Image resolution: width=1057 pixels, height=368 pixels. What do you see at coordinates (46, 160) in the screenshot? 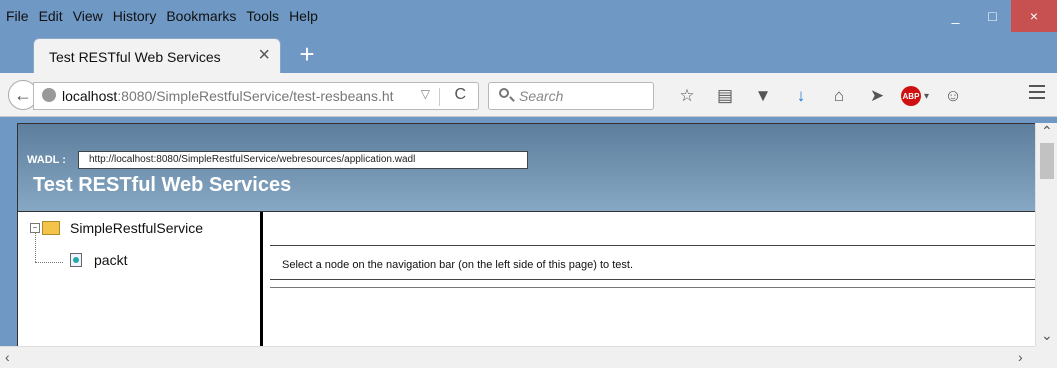
I see `wadl-label: WADL :` at bounding box center [46, 160].